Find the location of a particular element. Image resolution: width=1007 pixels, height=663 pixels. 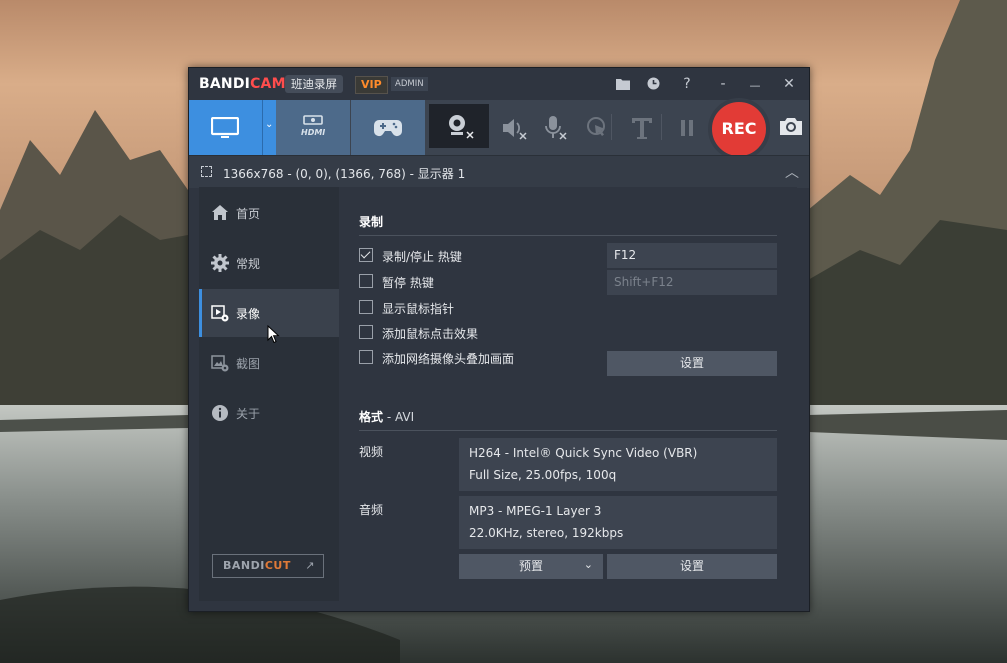

monitor-icon is located at coordinates (225, 127).